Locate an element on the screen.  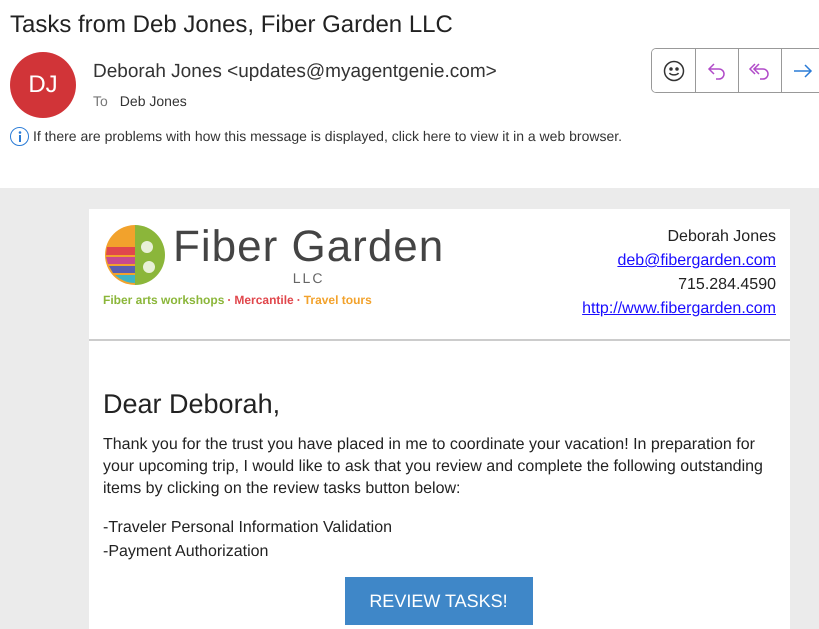
contact-link: deb@fibergarden.com is located at coordinates (696, 261).